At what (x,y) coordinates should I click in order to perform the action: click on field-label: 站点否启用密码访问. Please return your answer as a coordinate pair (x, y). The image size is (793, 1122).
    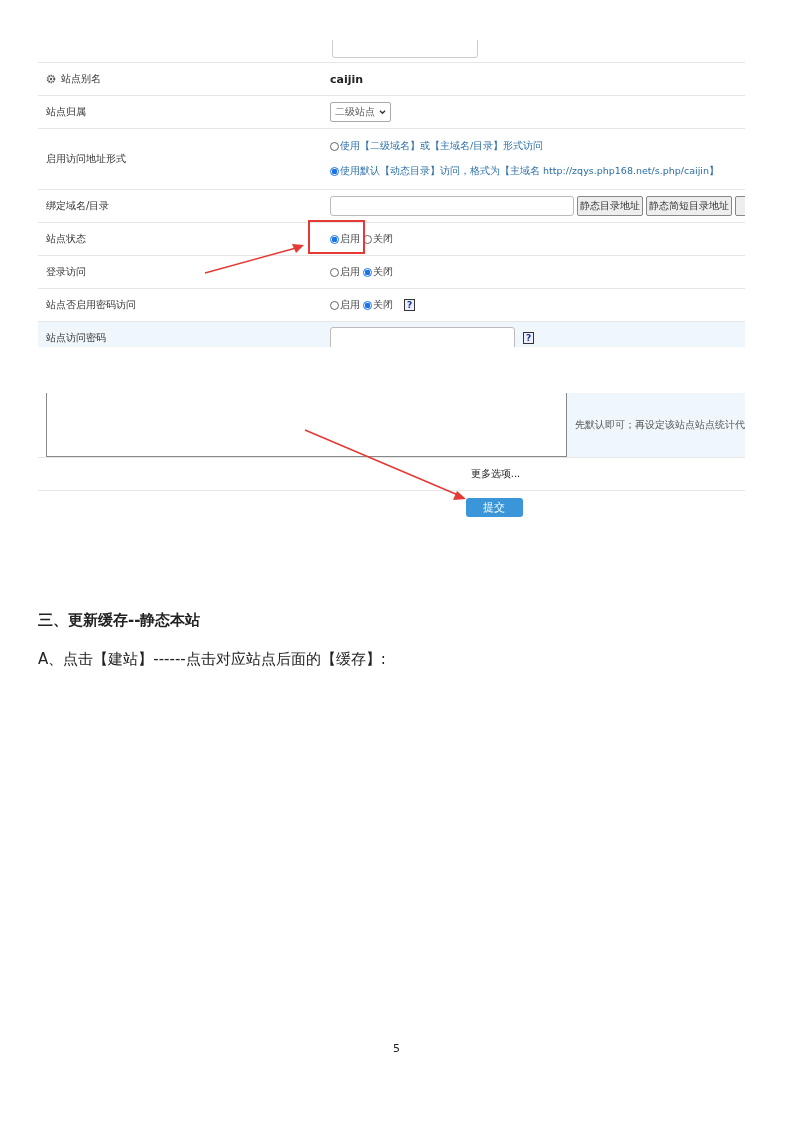
    Looking at the image, I should click on (91, 305).